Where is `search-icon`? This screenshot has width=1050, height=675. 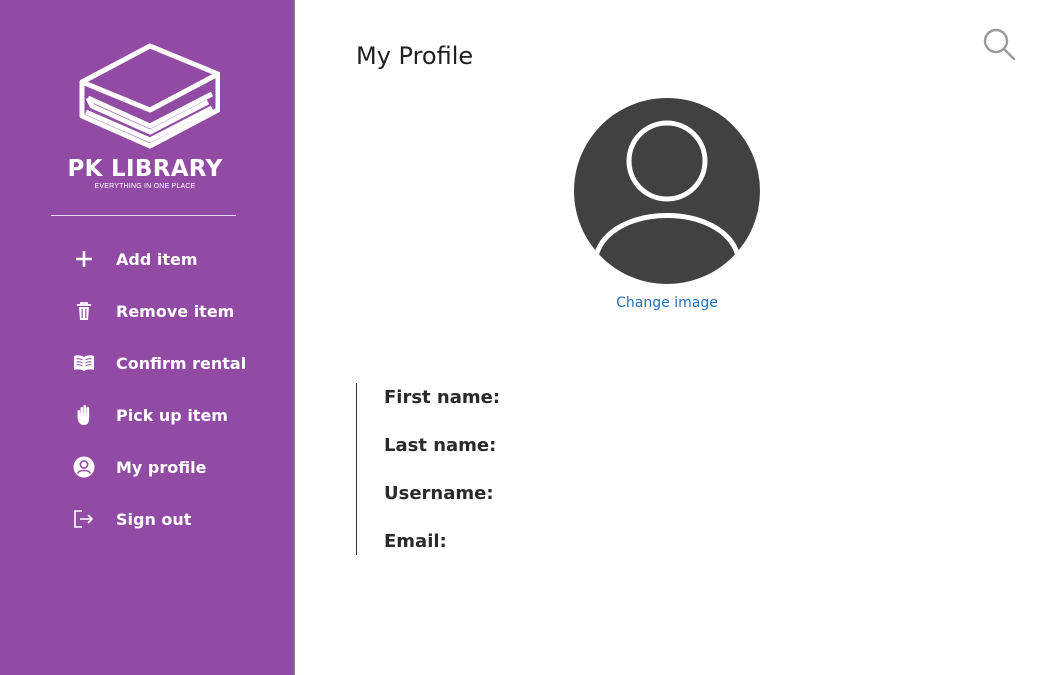 search-icon is located at coordinates (999, 44).